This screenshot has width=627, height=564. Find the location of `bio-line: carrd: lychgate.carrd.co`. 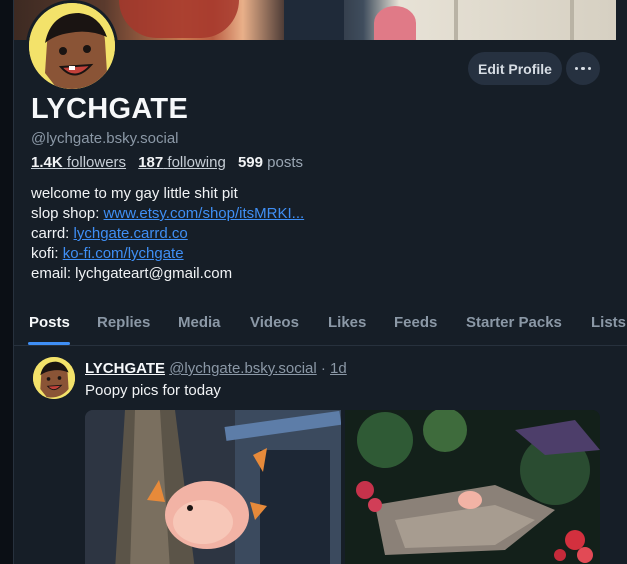

bio-line: carrd: lychgate.carrd.co is located at coordinates (167, 234).